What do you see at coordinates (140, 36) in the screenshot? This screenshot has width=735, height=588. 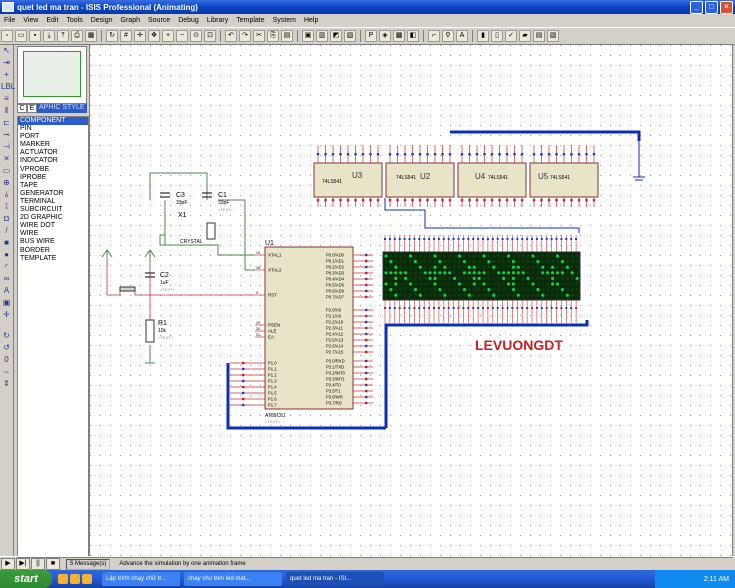 I see `origin-icon: ✛` at bounding box center [140, 36].